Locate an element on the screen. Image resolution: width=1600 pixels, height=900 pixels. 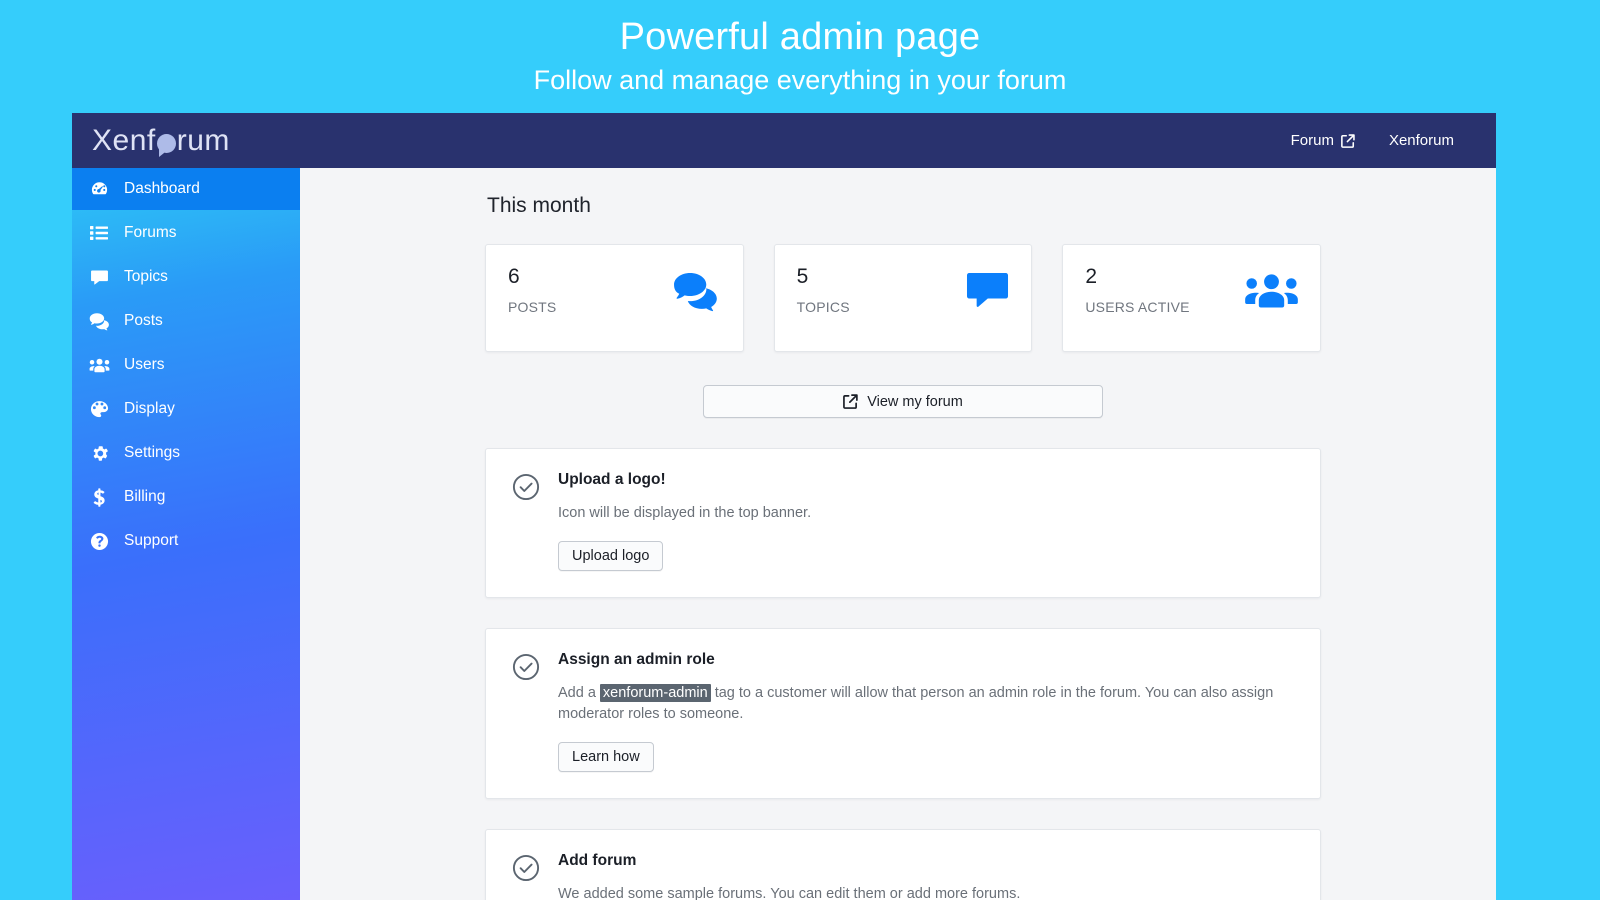
view-my-forum-label: View my forum is located at coordinates (915, 401).